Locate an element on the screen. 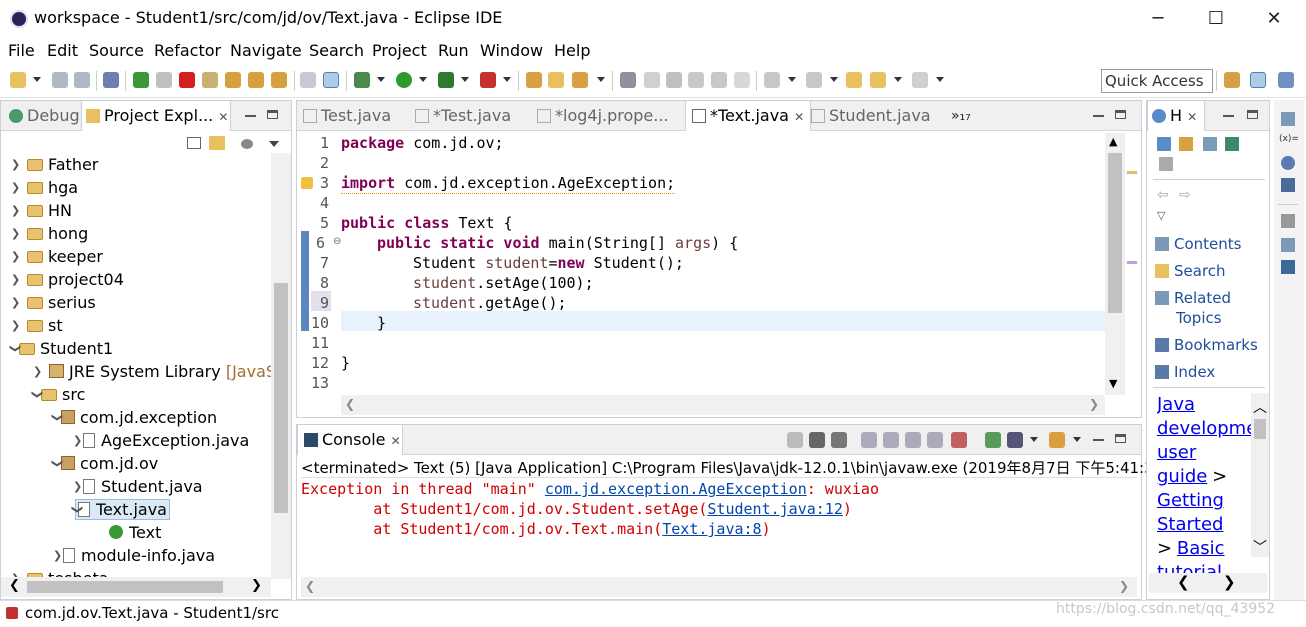 The height and width of the screenshot is (627, 1306). help-link: Java is located at coordinates (1176, 404).